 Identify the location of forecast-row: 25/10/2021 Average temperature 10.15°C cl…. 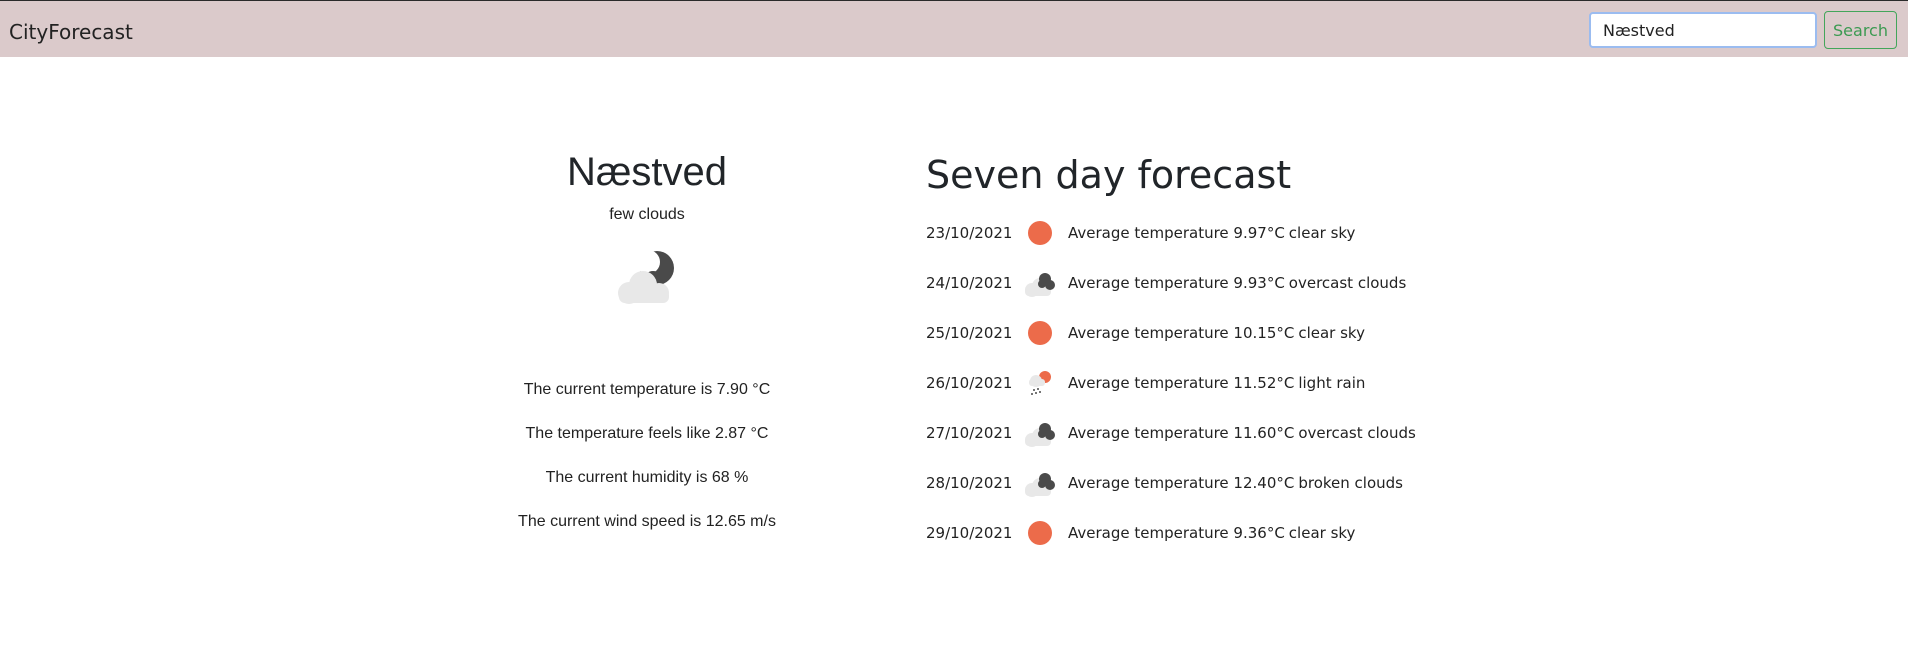
(1236, 333).